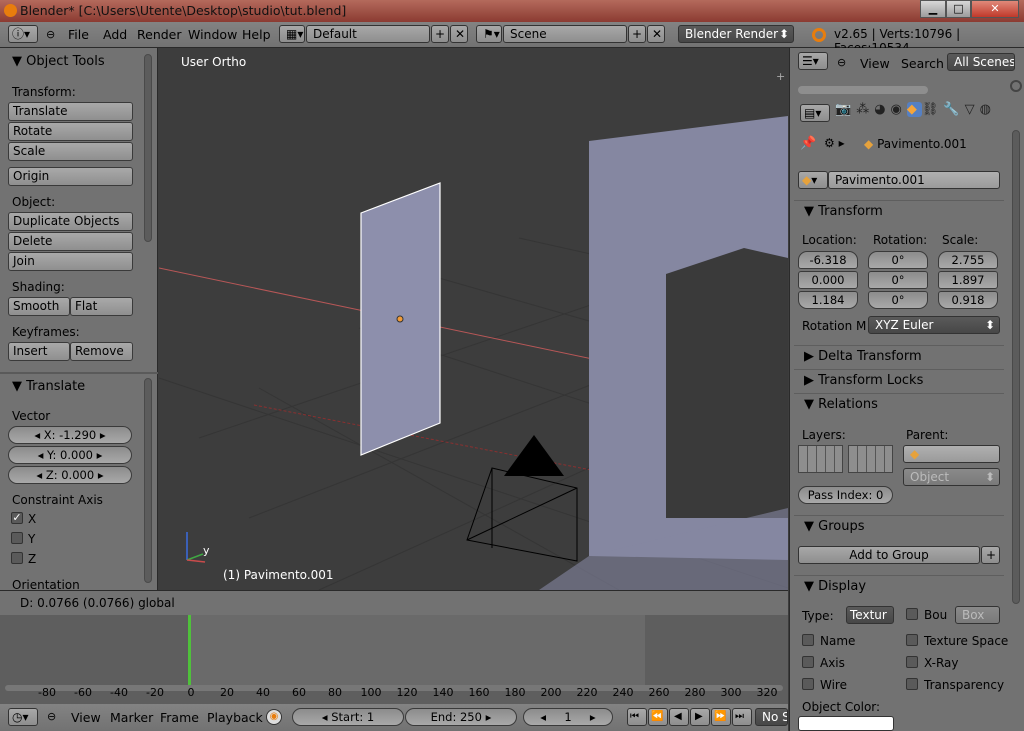 The height and width of the screenshot is (731, 1024). What do you see at coordinates (742, 717) in the screenshot?
I see `jump-end-button: ⏭` at bounding box center [742, 717].